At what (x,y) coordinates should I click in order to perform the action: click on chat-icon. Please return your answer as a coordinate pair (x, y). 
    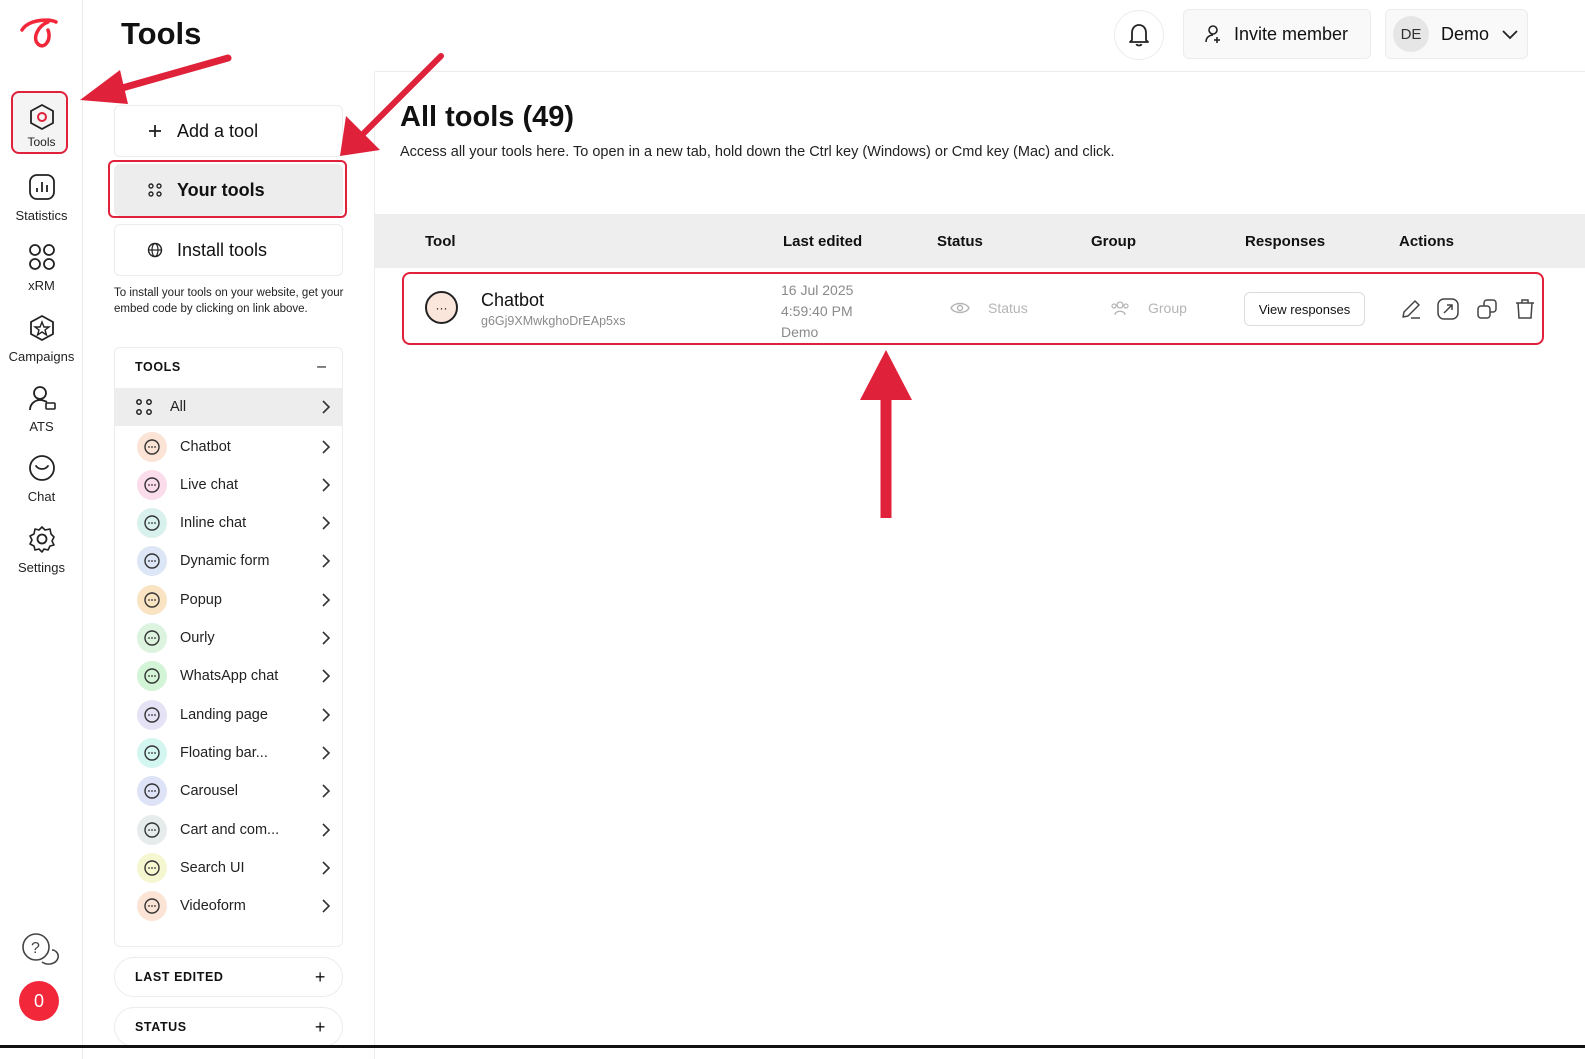
    Looking at the image, I should click on (42, 468).